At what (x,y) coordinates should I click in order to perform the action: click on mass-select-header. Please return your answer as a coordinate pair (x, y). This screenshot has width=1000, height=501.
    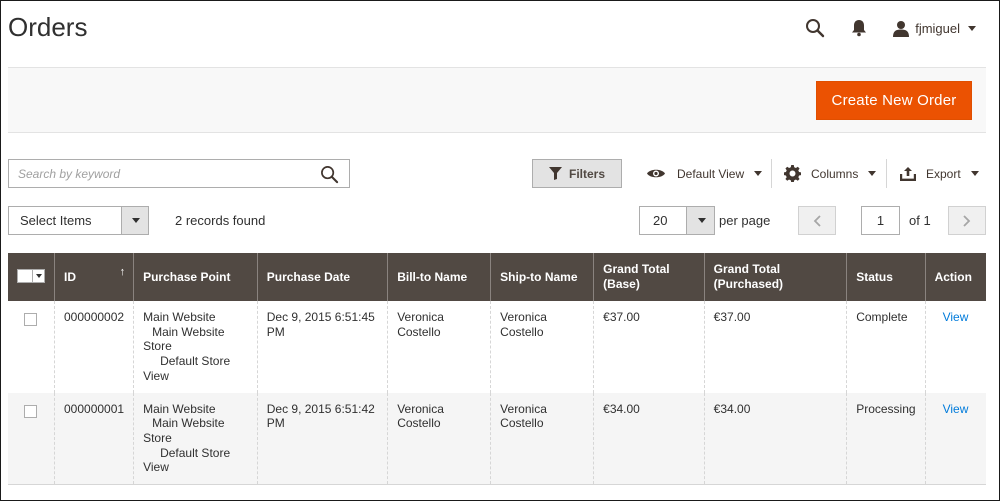
    Looking at the image, I should click on (31, 277).